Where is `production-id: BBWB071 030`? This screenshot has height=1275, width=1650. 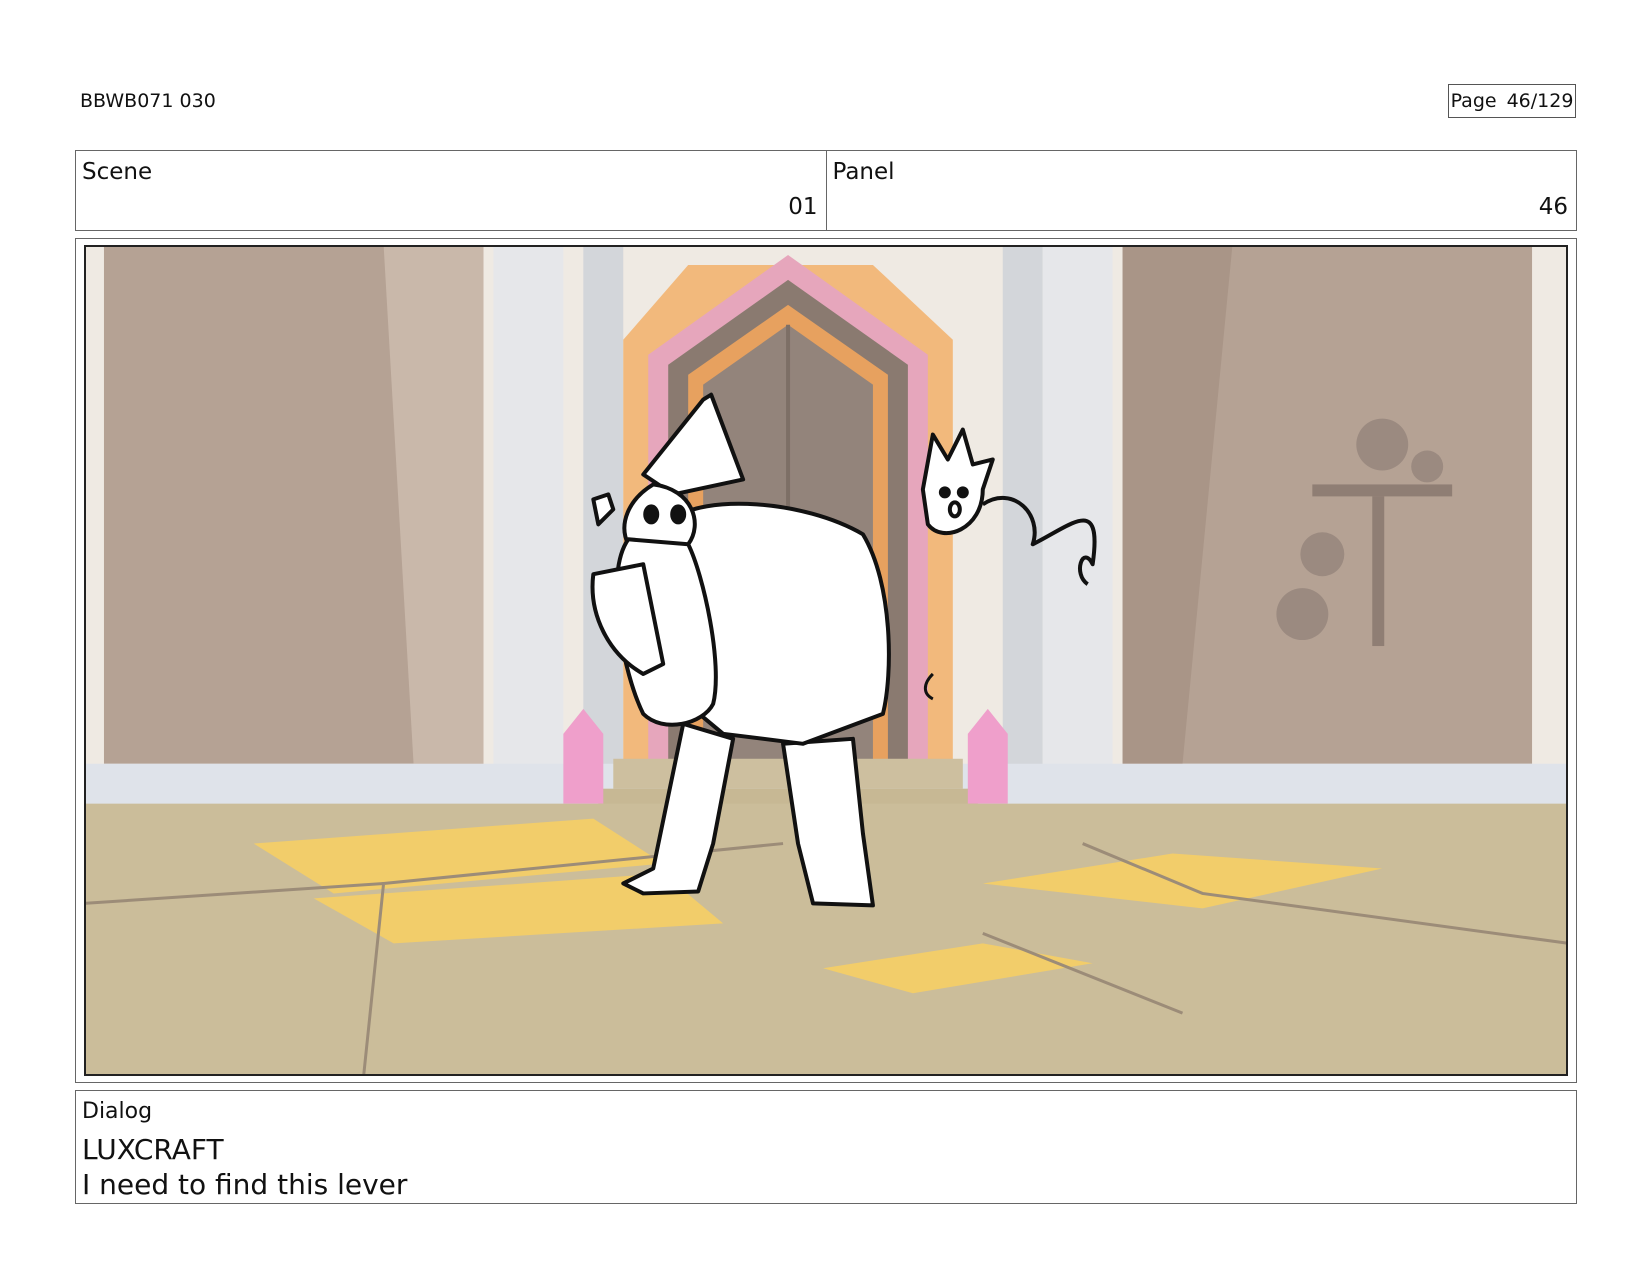 production-id: BBWB071 030 is located at coordinates (148, 101).